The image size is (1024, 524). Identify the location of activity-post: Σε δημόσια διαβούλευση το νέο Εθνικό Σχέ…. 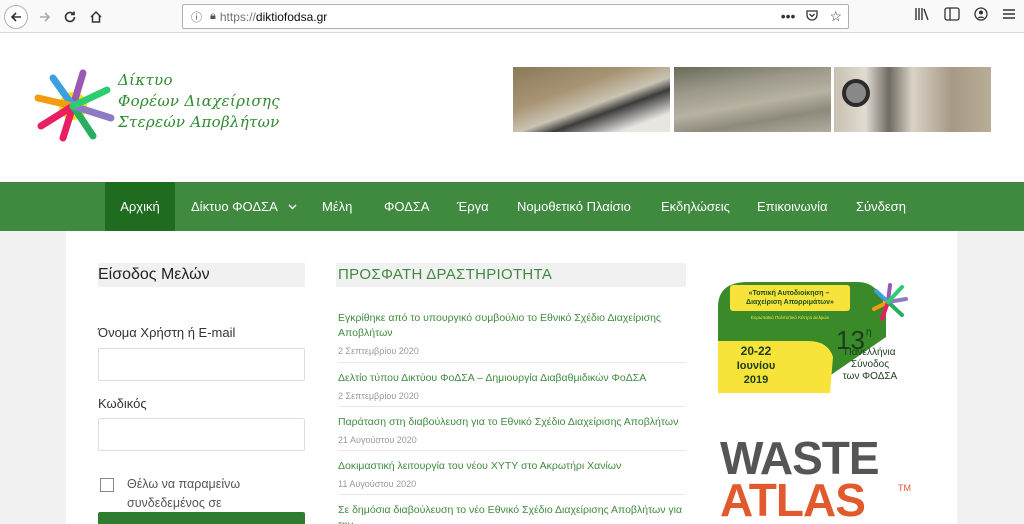
(512, 513).